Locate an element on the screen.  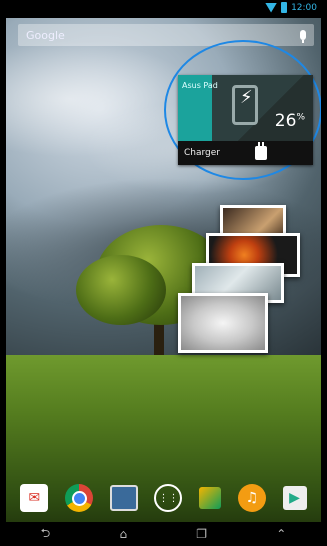
play-store-icon: ▶ is located at coordinates (294, 498).